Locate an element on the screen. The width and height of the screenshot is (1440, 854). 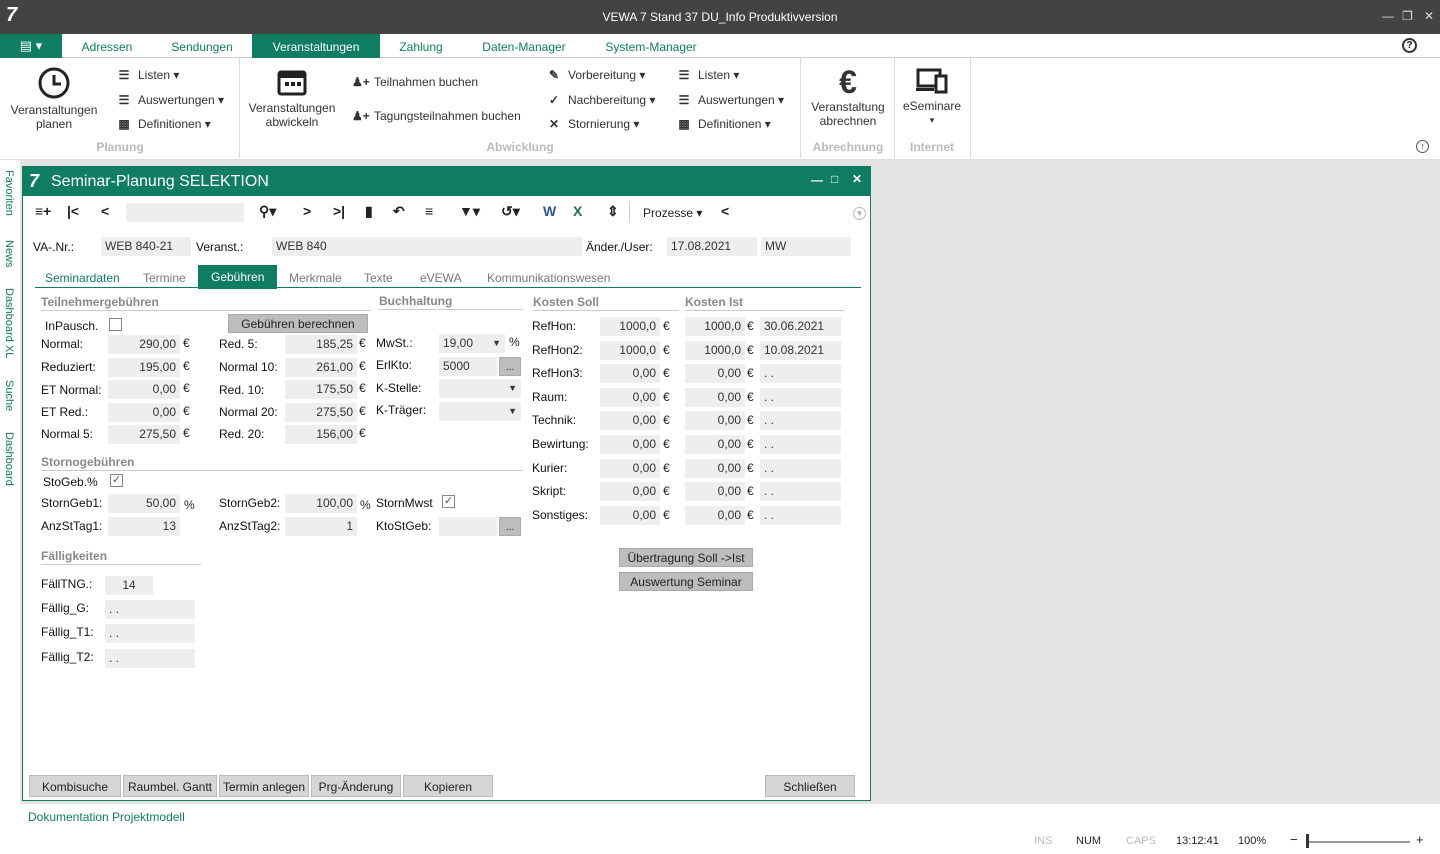
prg-aenderung-button: Prg-Änderung is located at coordinates (356, 786).